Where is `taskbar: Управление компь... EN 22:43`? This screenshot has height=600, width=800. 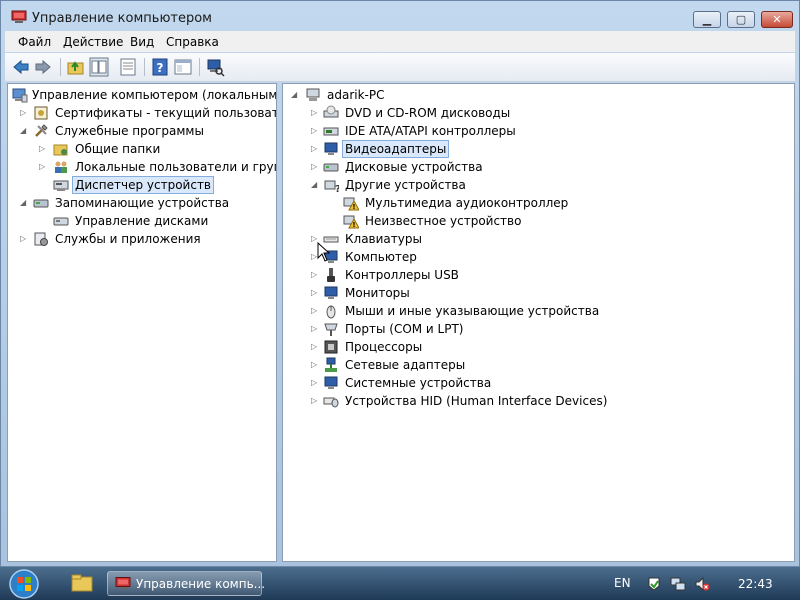 taskbar: Управление компь... EN 22:43 is located at coordinates (400, 583).